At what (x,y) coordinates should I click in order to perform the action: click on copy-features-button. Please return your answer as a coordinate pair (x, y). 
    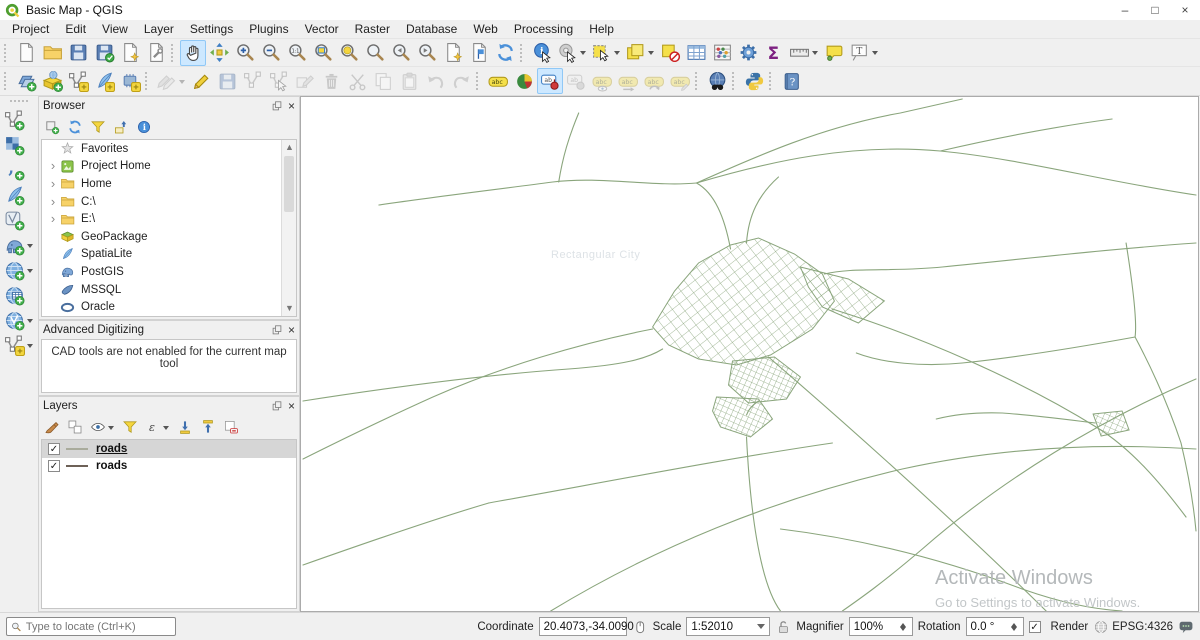
    Looking at the image, I should click on (383, 81).